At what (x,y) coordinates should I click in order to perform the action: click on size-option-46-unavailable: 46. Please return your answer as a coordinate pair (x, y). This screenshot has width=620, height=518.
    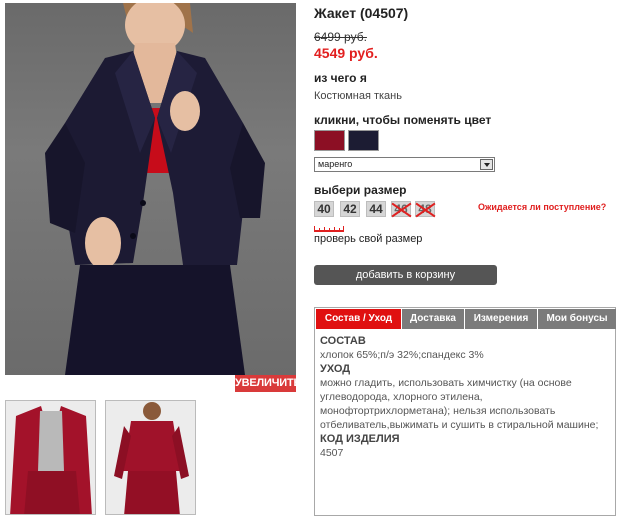
    Looking at the image, I should click on (401, 209).